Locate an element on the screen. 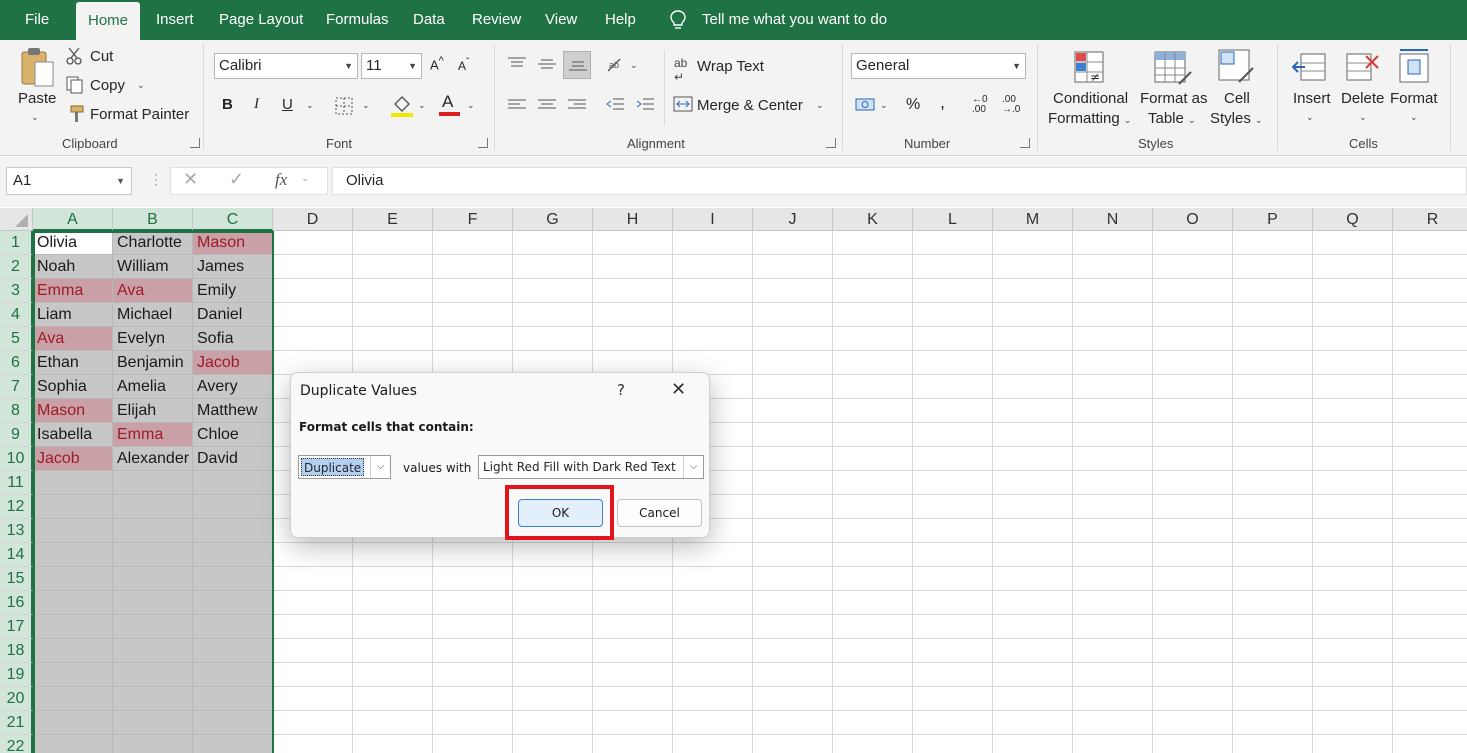 This screenshot has height=753, width=1467. cell-l1 is located at coordinates (953, 243).